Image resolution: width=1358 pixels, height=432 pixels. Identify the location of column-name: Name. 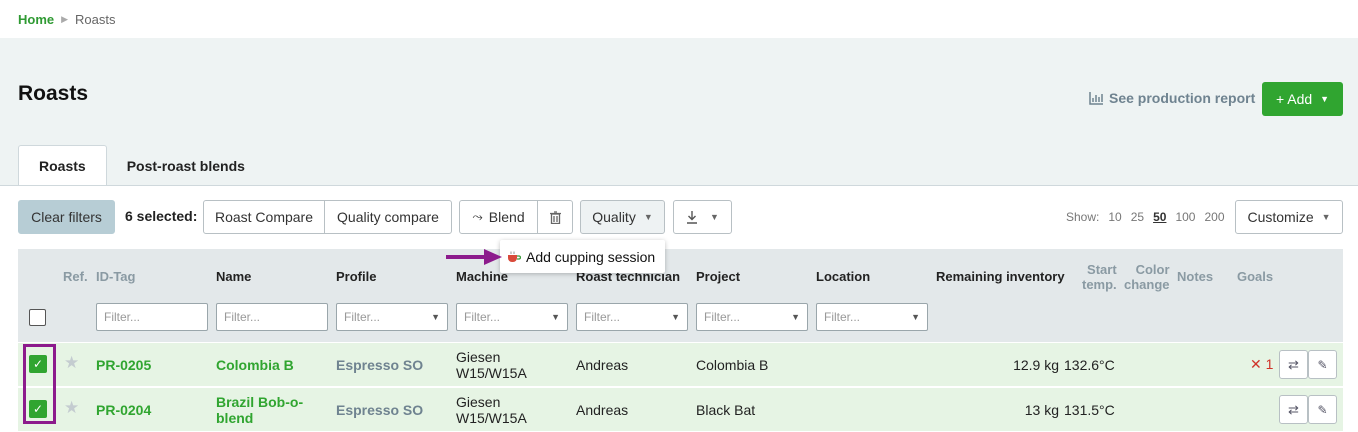
(233, 276).